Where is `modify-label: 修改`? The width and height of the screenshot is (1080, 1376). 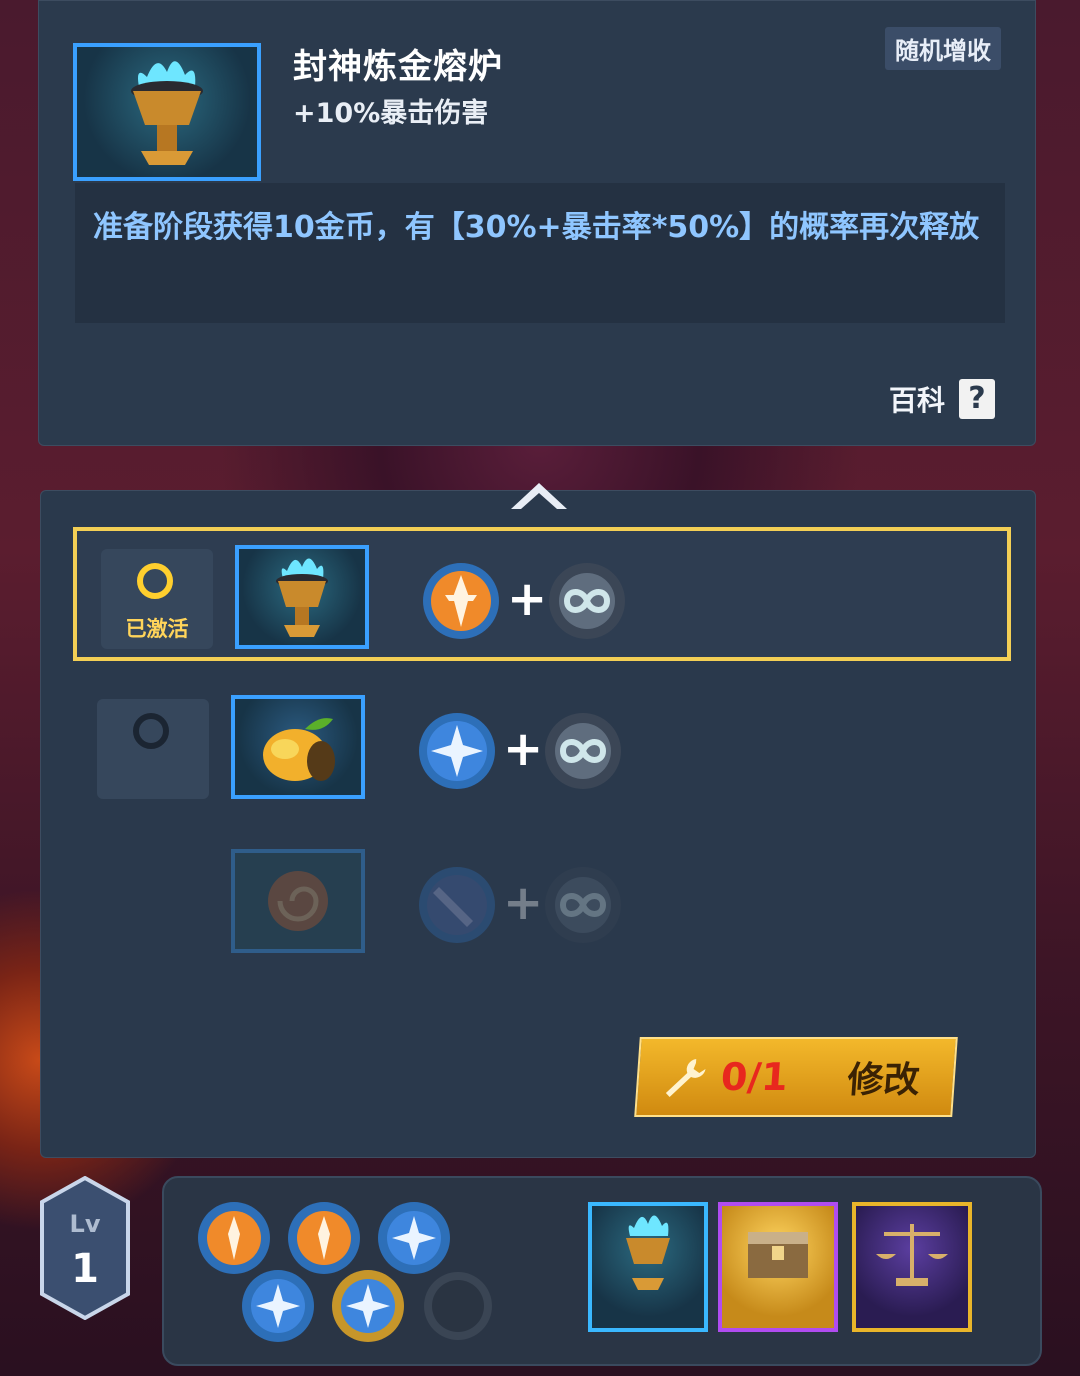 modify-label: 修改 is located at coordinates (883, 1080).